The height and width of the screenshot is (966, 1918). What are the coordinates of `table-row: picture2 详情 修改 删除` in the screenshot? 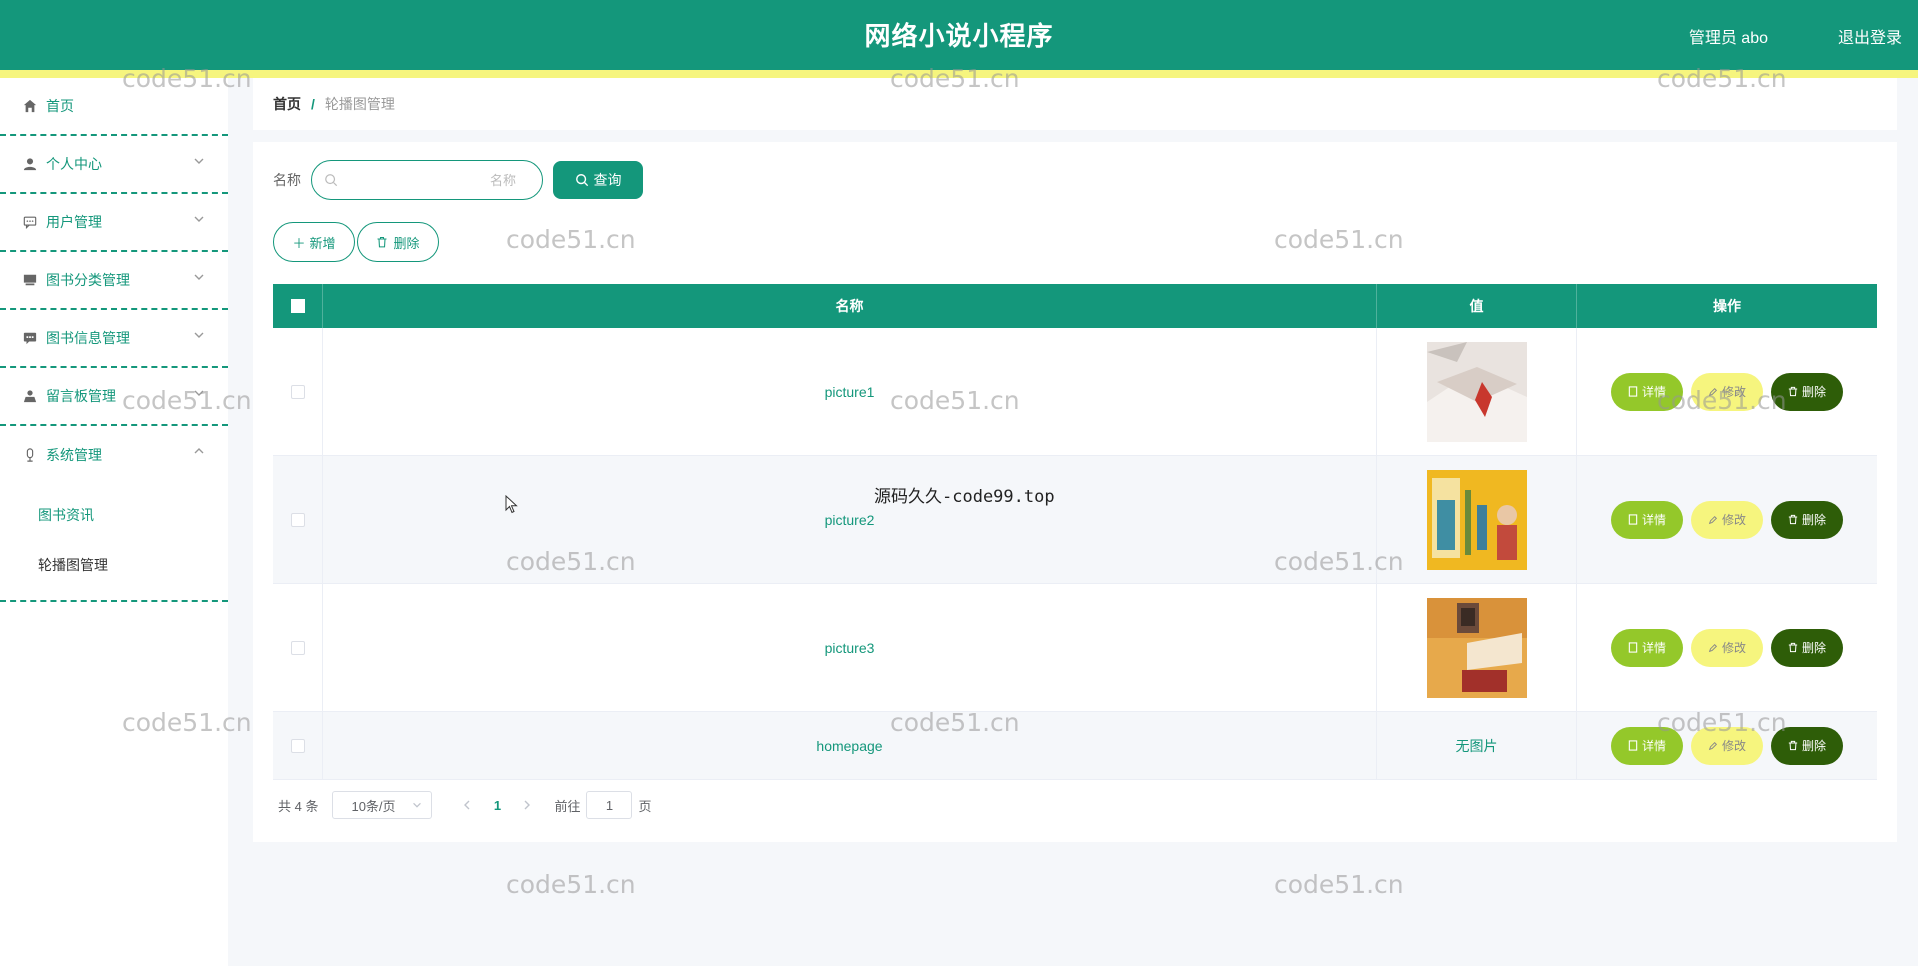 It's located at (1075, 520).